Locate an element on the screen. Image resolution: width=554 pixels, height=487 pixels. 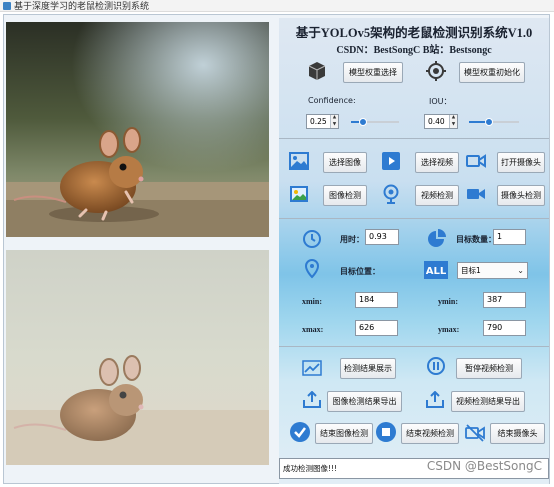
target-icon is located at coordinates (436, 71).